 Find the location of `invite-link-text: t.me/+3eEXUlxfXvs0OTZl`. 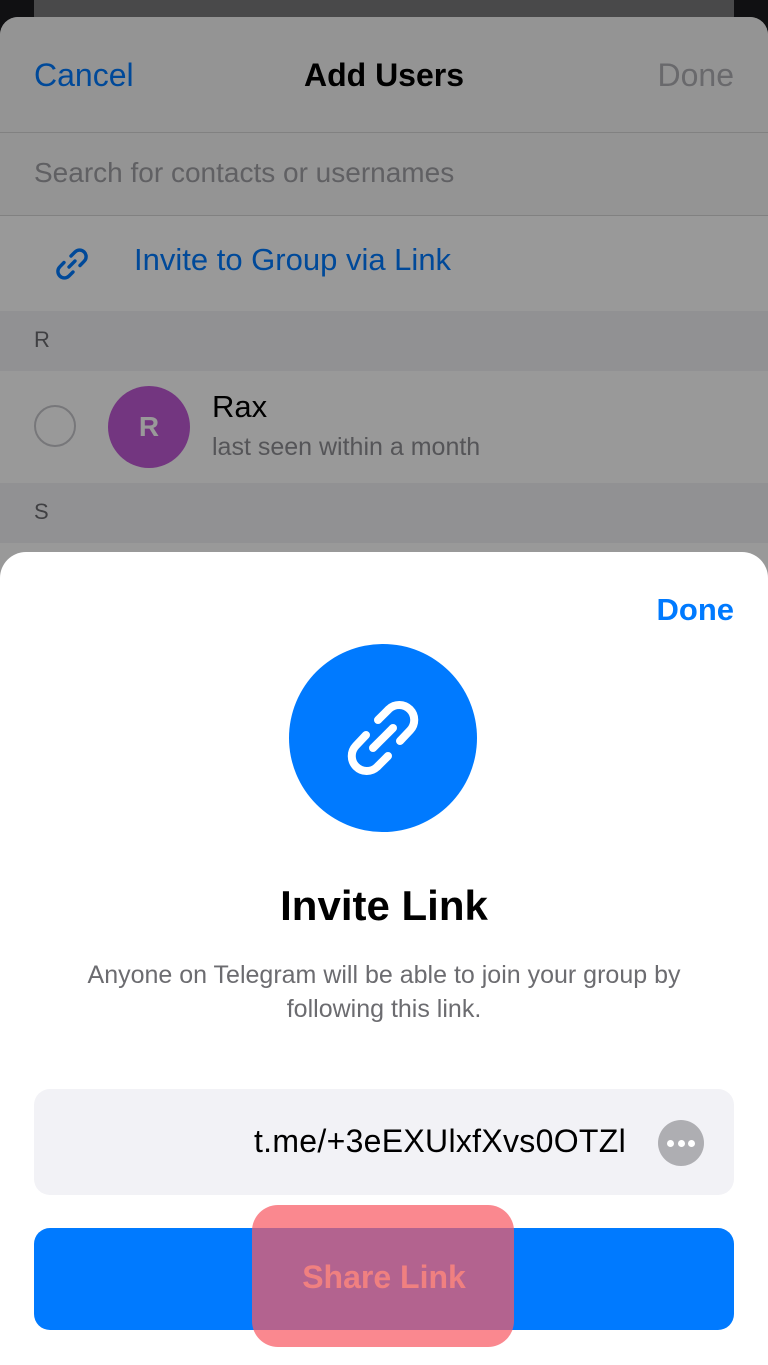

invite-link-text: t.me/+3eEXUlxfXvs0OTZl is located at coordinates (439, 1141).